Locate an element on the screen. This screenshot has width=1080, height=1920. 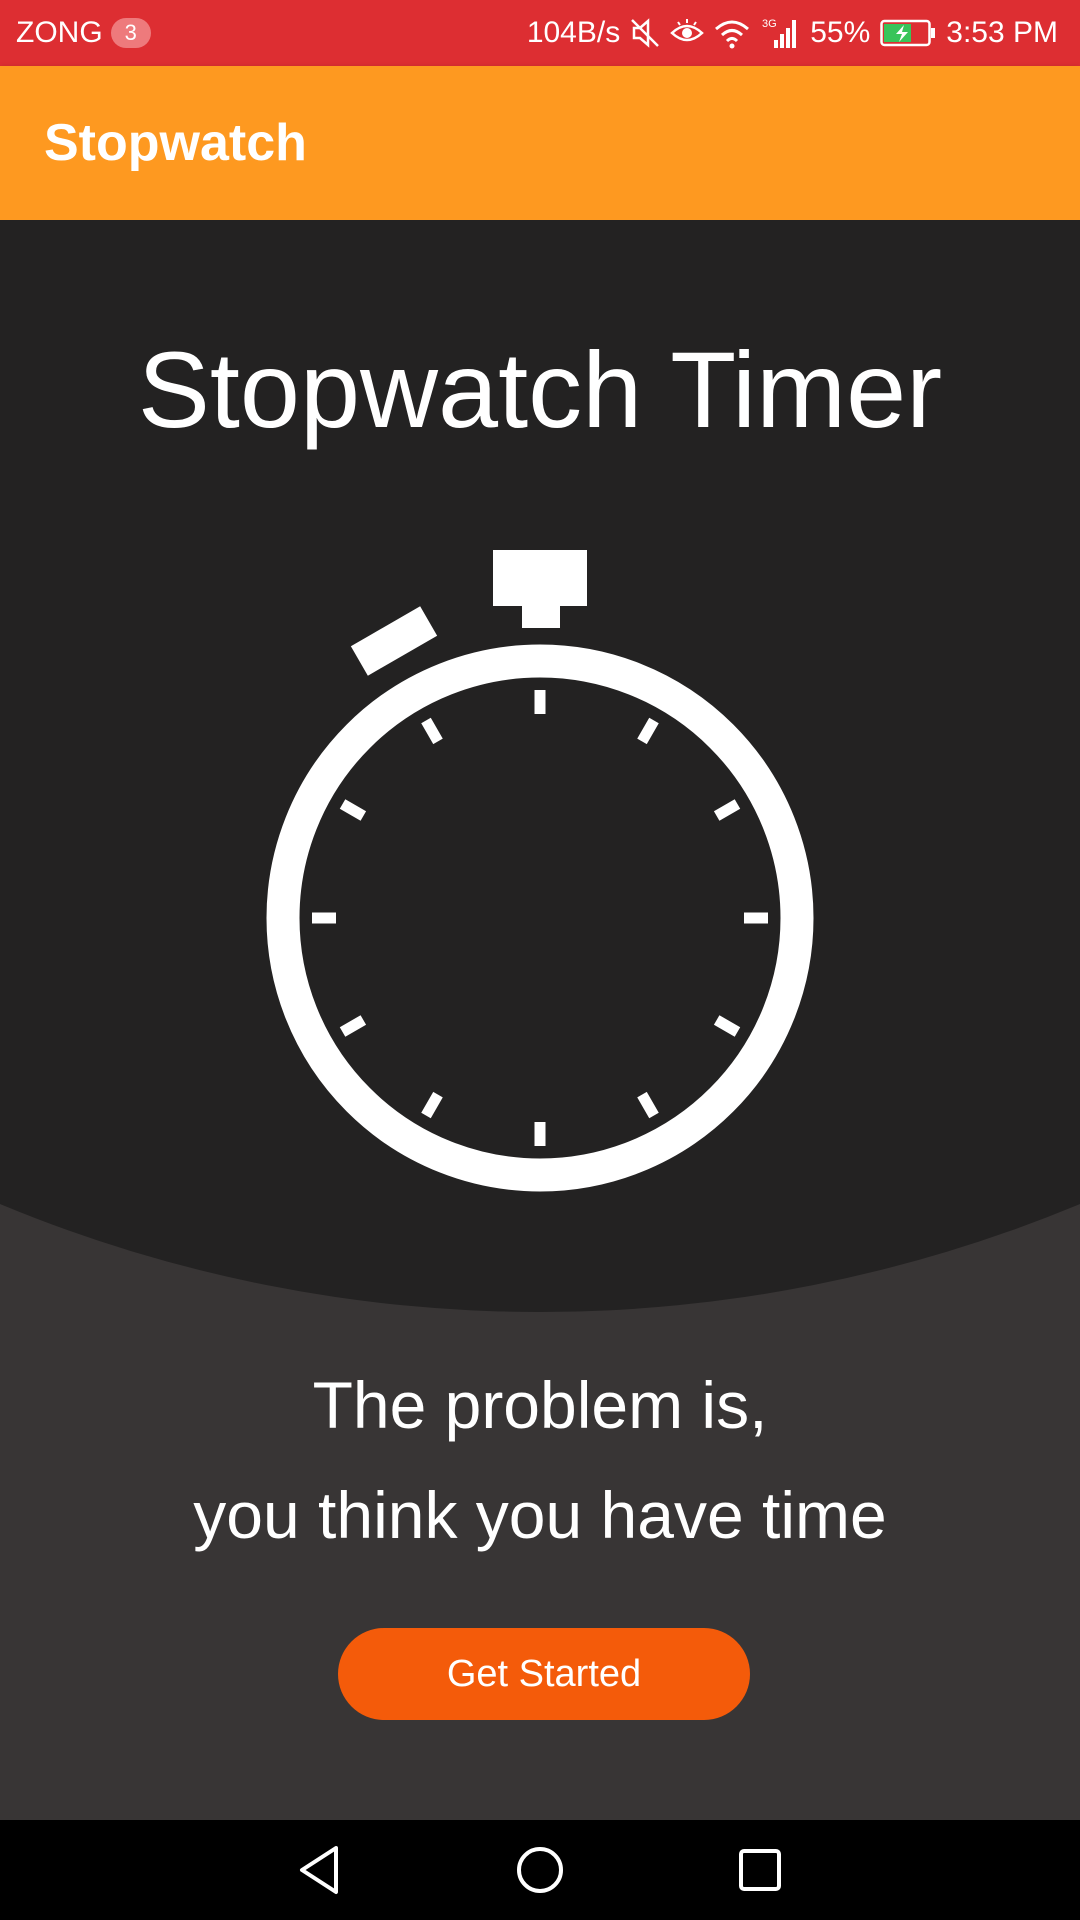
quote: The problem is, you think you have time is located at coordinates (540, 1460).